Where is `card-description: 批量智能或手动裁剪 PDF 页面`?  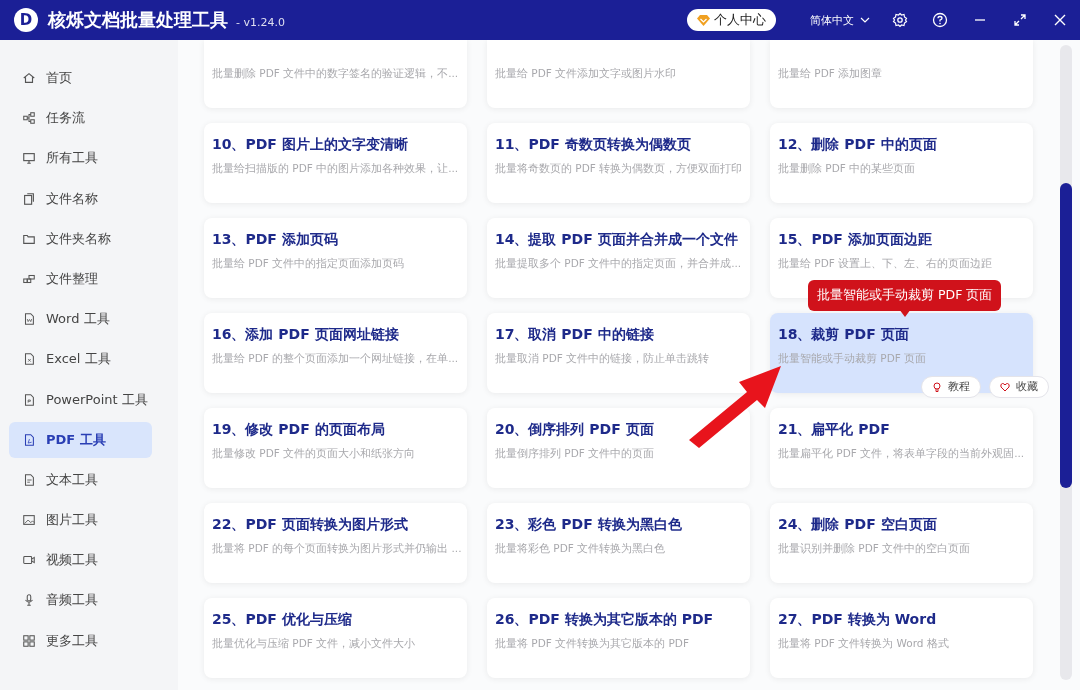
card-description: 批量智能或手动裁剪 PDF 页面 is located at coordinates (853, 358).